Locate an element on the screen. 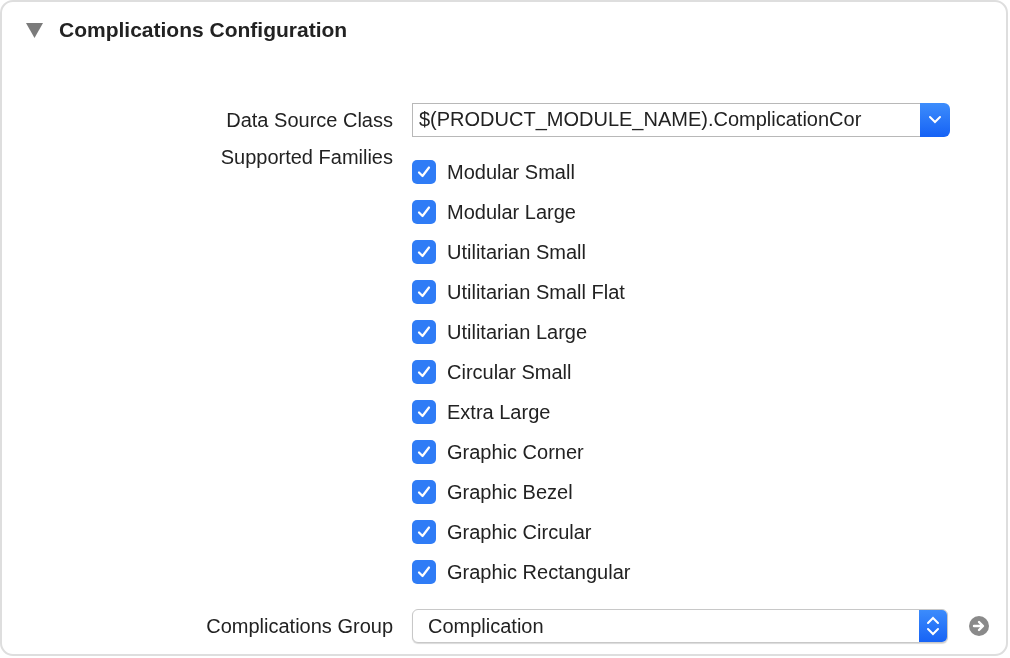 The height and width of the screenshot is (658, 1010). checkbox-label: Modular Large is located at coordinates (511, 212).